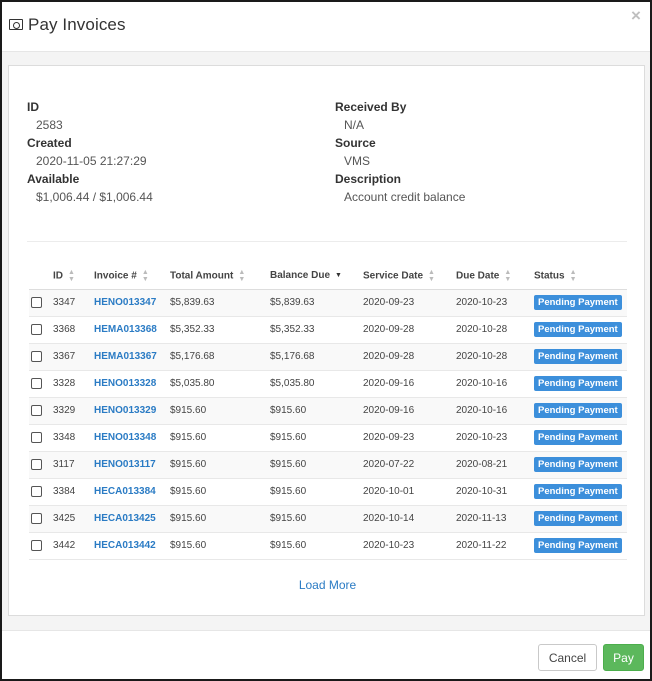 The width and height of the screenshot is (652, 681). I want to click on column-header-balance-due: Balance Due ▼, so click(314, 276).